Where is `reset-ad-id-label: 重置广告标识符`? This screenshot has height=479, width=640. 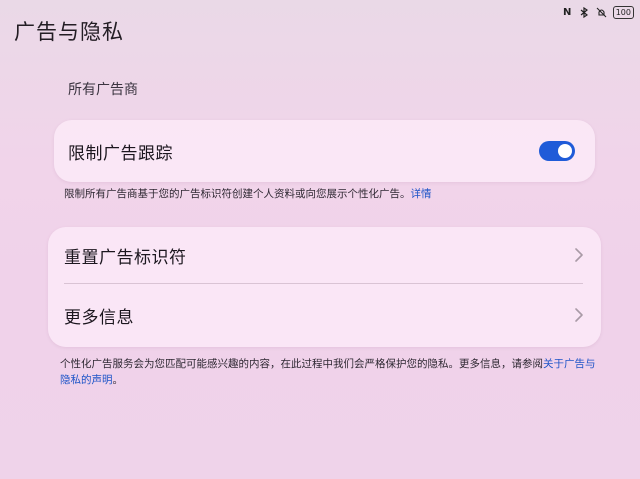
reset-ad-id-label: 重置广告标识符 is located at coordinates (125, 257).